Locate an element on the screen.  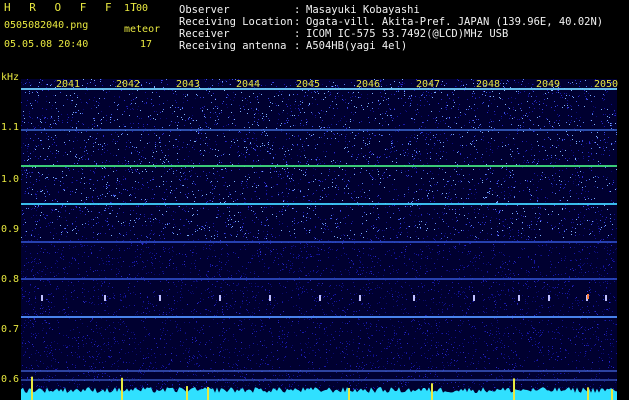
freq-tick-label: 0.9 is located at coordinates (10, 229).